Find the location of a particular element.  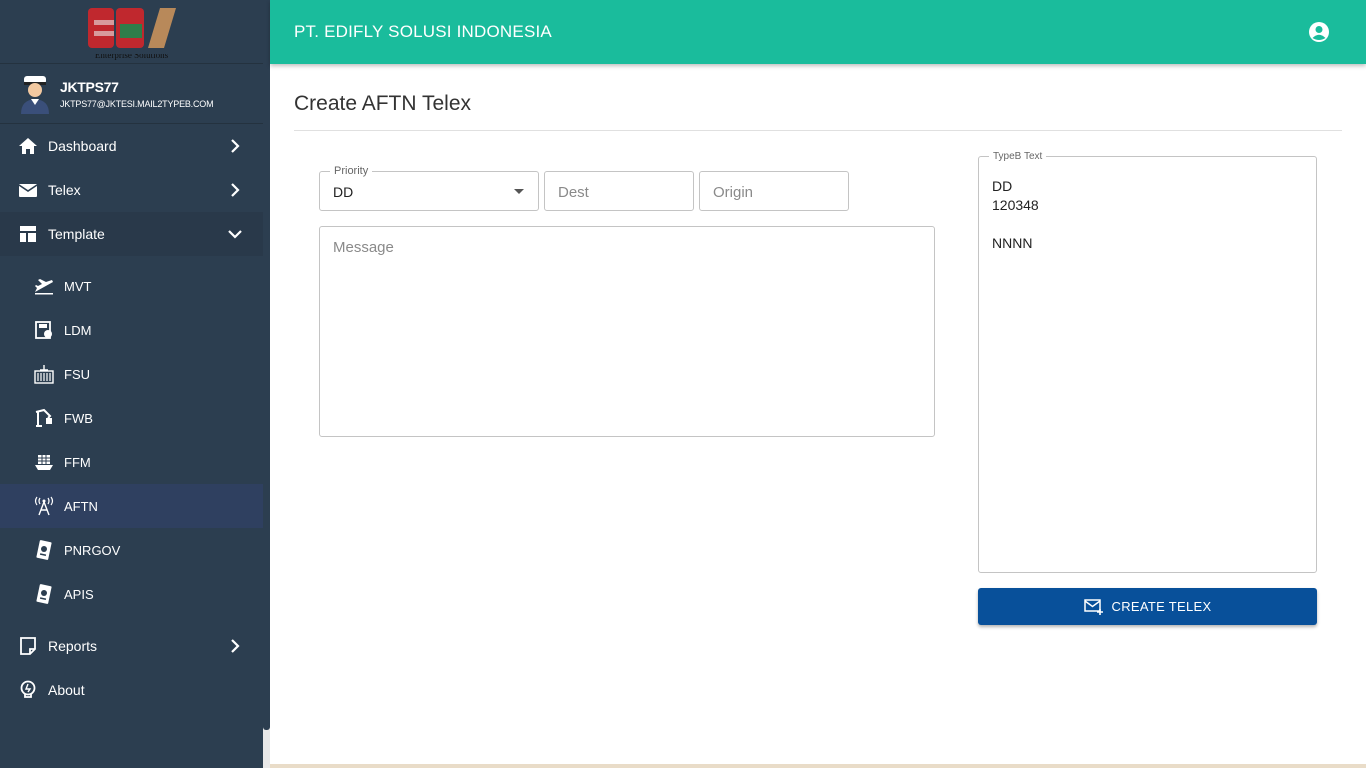

page-title: Create AFTN Telex is located at coordinates (383, 103).